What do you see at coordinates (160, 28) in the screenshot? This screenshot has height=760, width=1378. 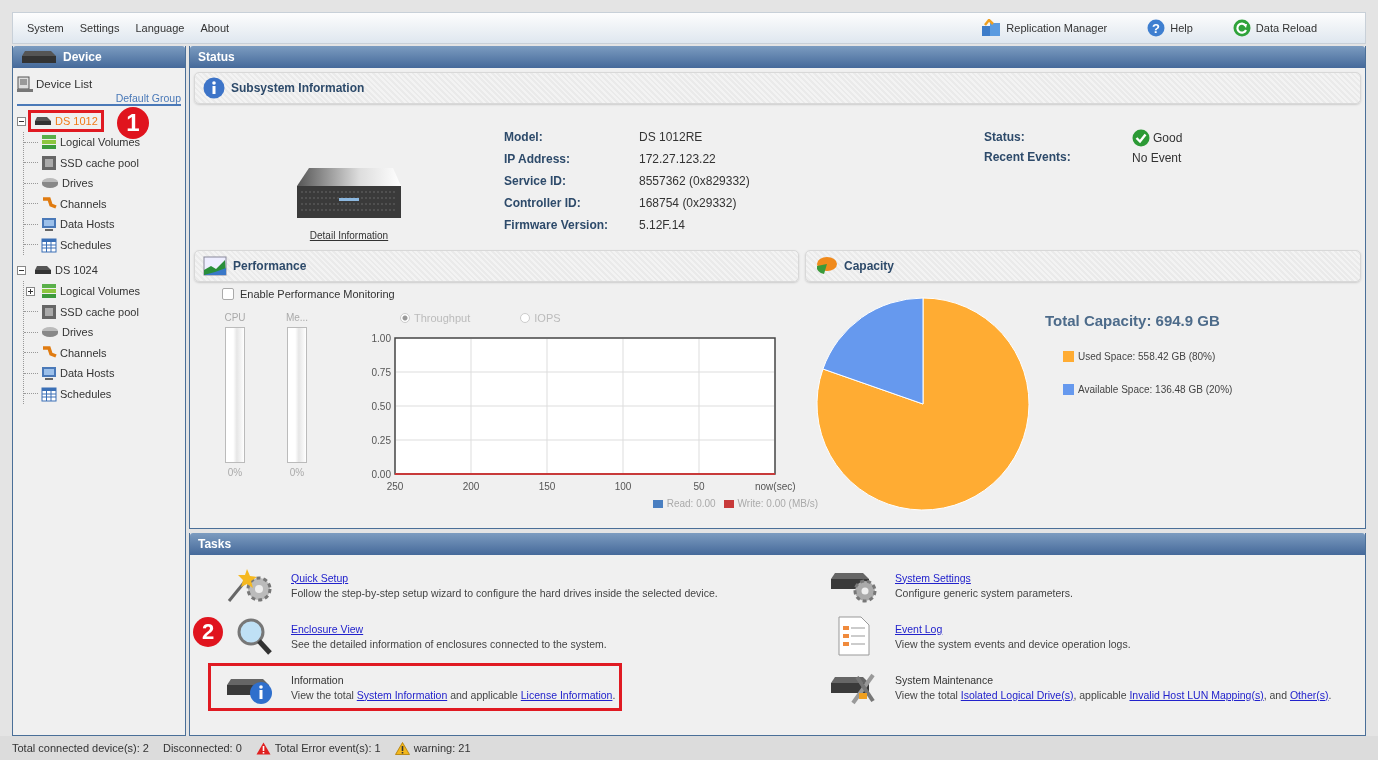 I see `menu-item: Language` at bounding box center [160, 28].